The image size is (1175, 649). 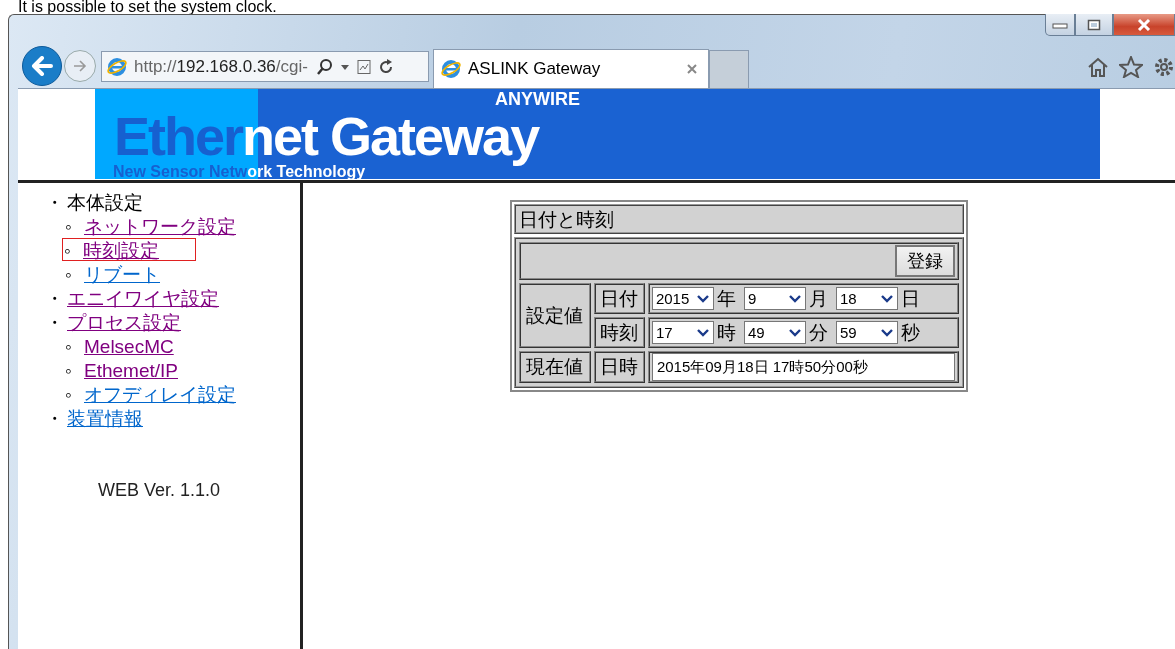 What do you see at coordinates (726, 332) in the screenshot?
I see `unit-label: 時` at bounding box center [726, 332].